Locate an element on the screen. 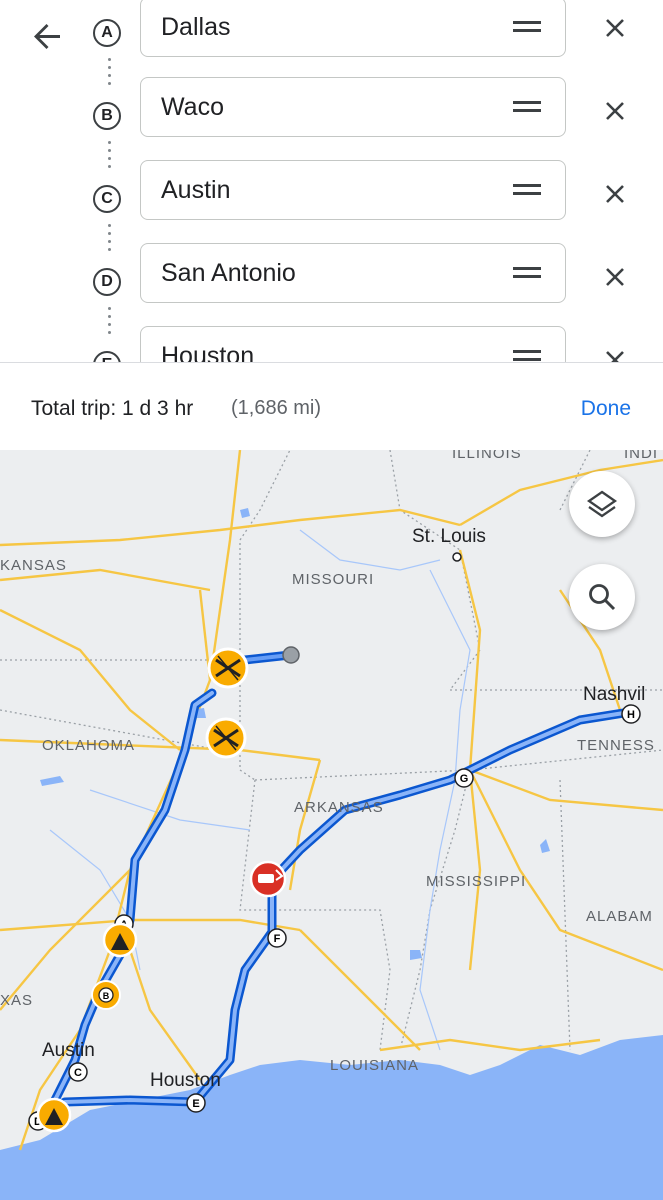 Image resolution: width=663 pixels, height=1200 pixels. label-mississippi: MISSISSIPPI is located at coordinates (476, 881).